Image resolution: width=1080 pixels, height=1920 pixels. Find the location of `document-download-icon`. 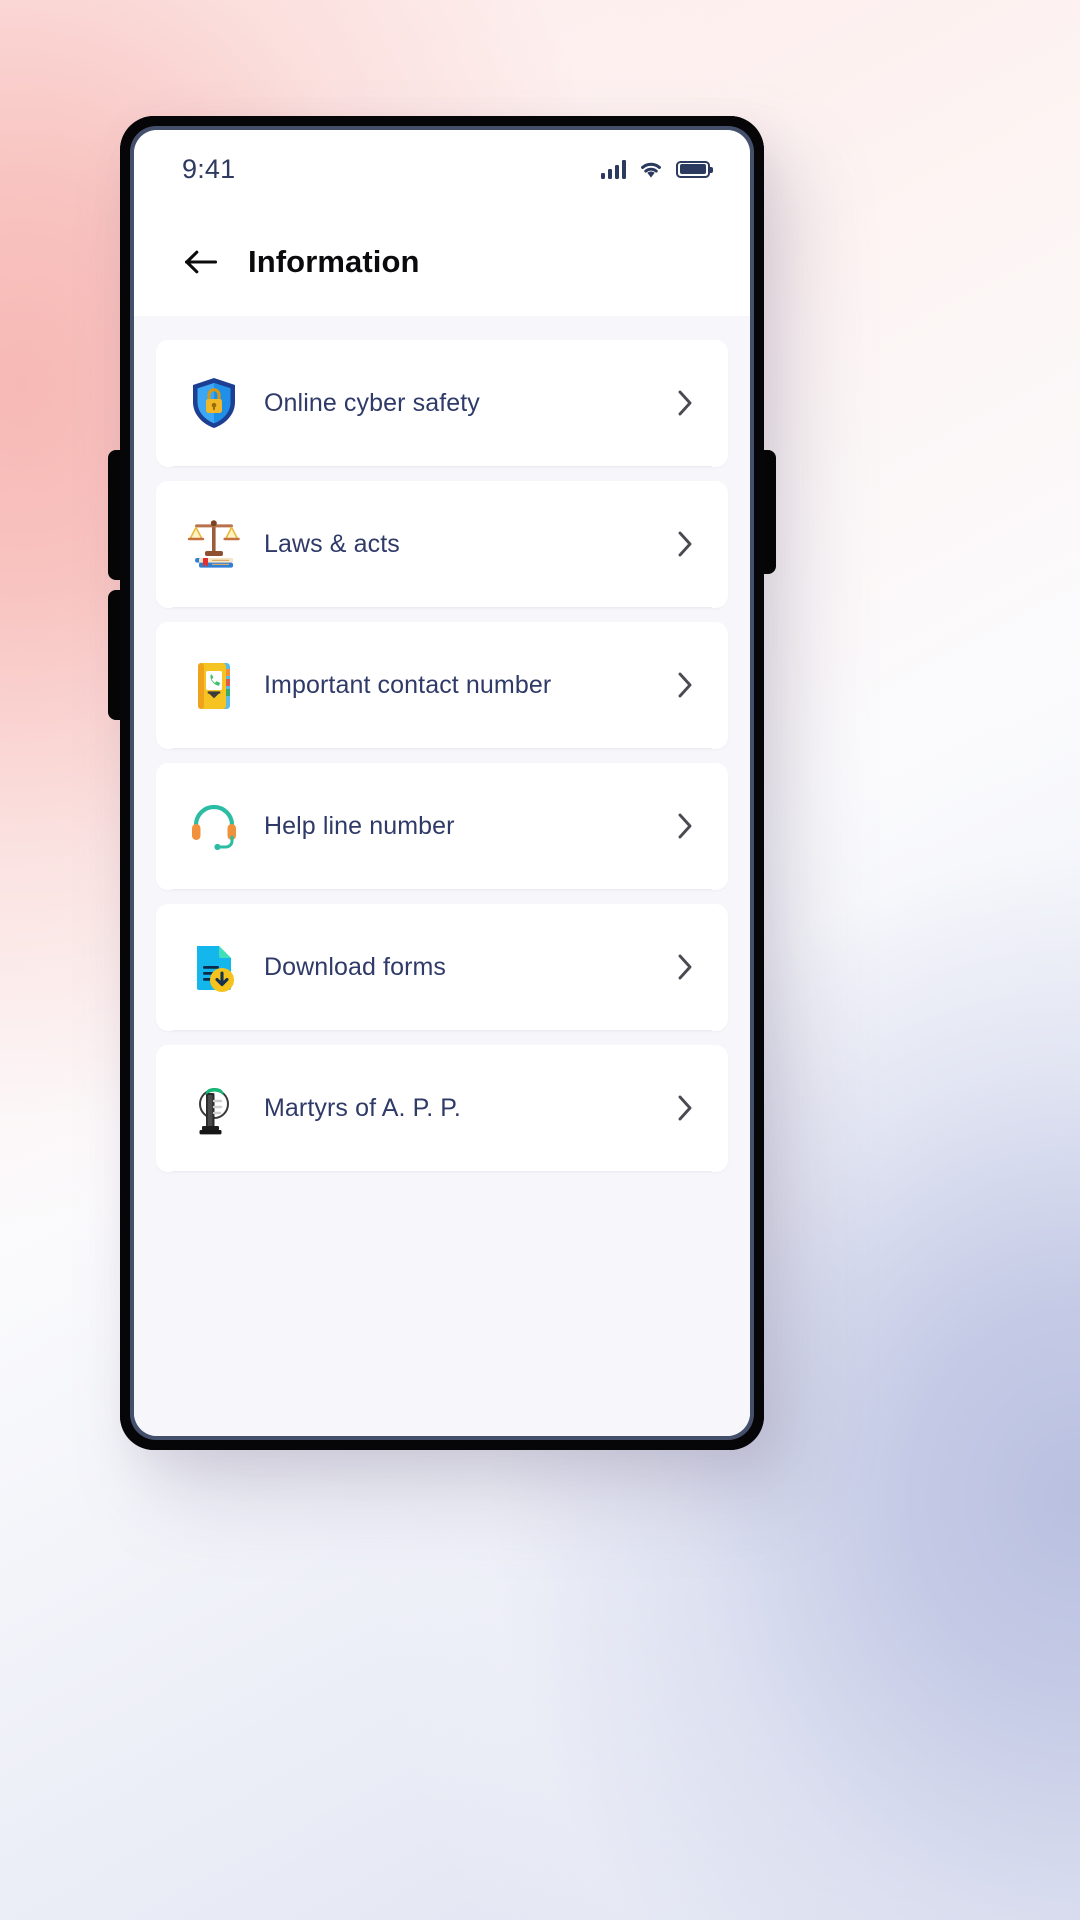

document-download-icon is located at coordinates (214, 967).